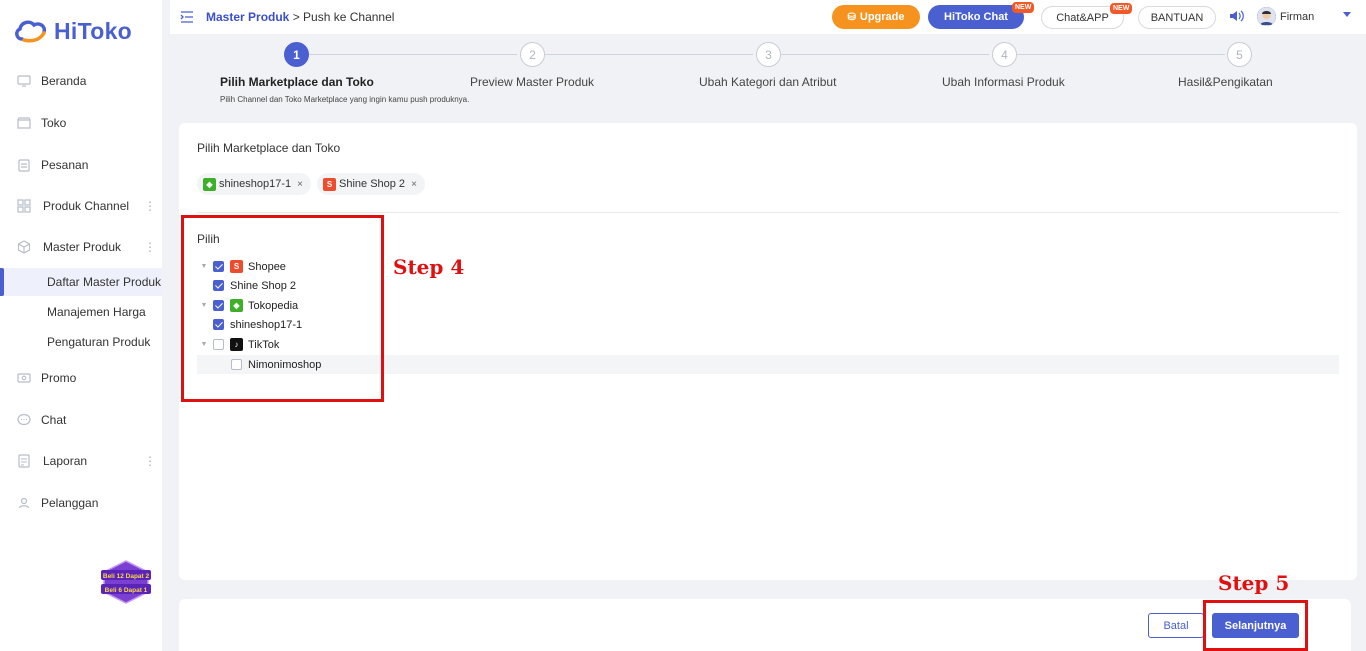 This screenshot has width=1366, height=651. What do you see at coordinates (1297, 17) in the screenshot?
I see `username: Firman` at bounding box center [1297, 17].